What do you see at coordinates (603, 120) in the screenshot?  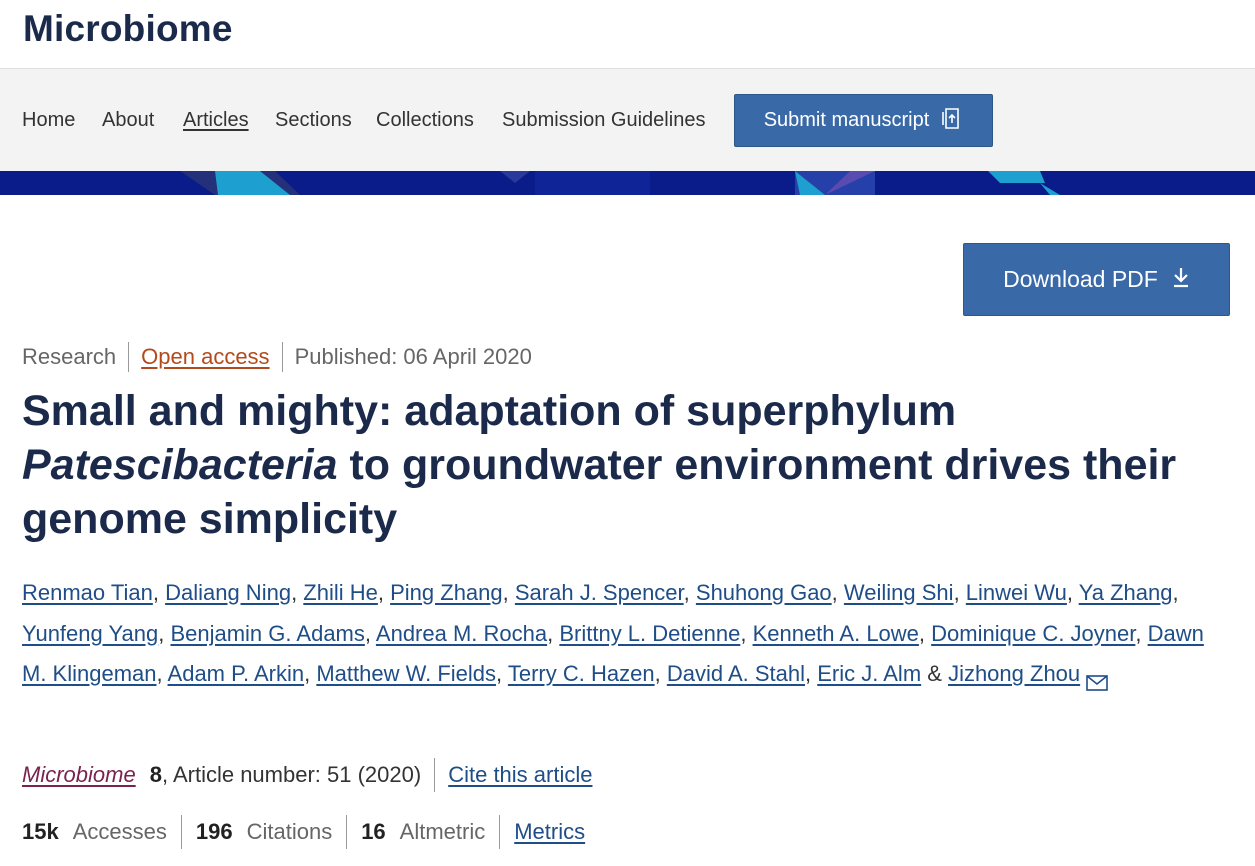 I see `nav-submission-guidelines: Submission Guidelines` at bounding box center [603, 120].